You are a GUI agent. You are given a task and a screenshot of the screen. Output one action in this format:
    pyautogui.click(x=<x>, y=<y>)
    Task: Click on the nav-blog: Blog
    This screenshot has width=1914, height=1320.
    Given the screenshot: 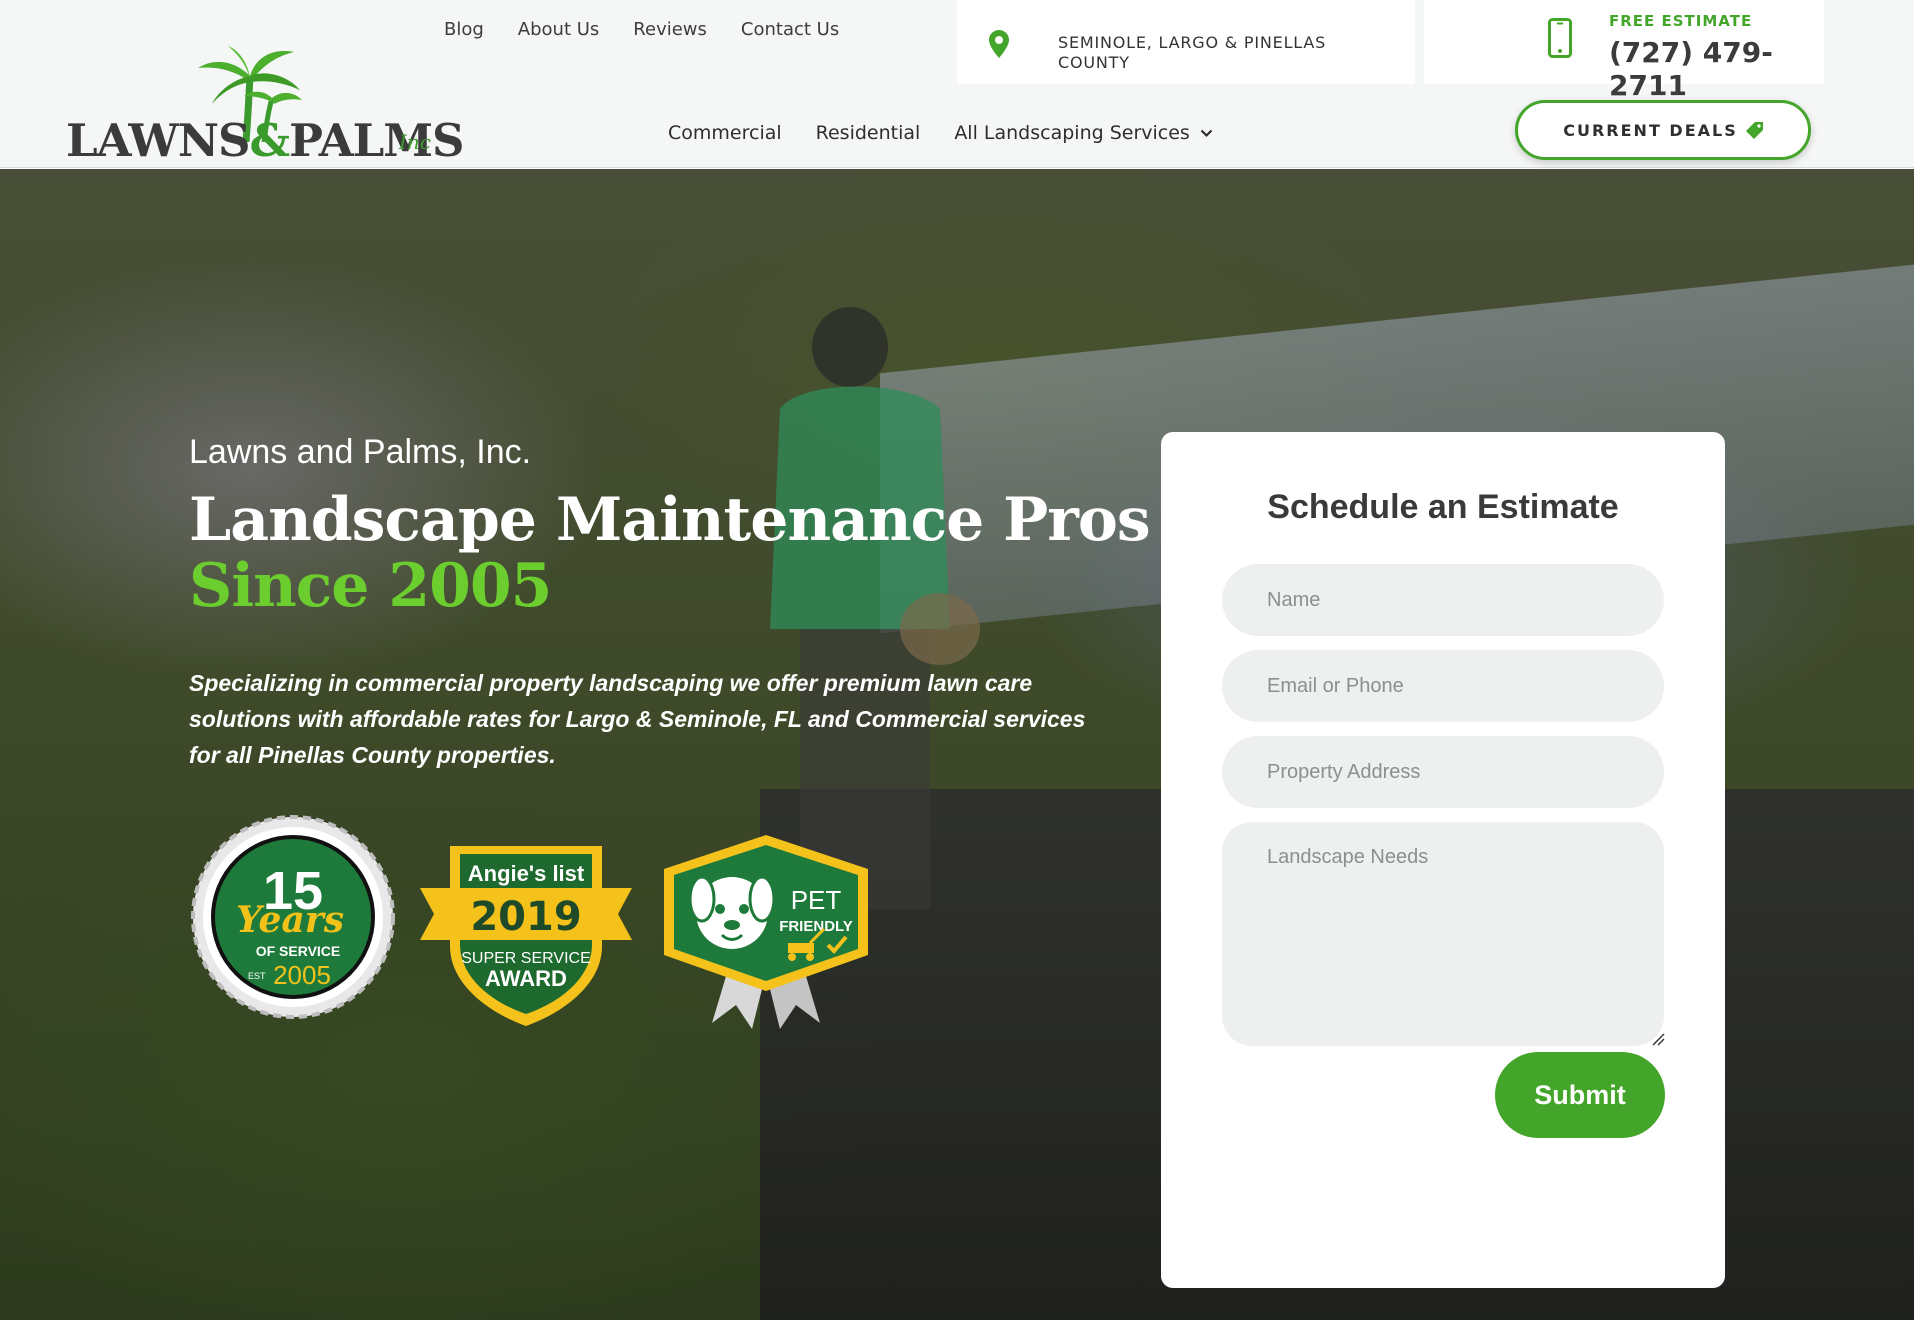 What is the action you would take?
    pyautogui.click(x=464, y=29)
    